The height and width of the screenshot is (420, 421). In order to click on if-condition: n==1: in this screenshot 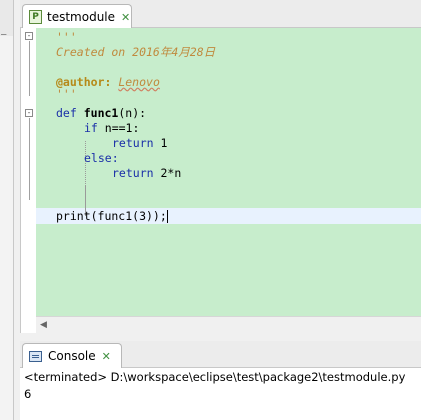, I will do `click(118, 128)`.